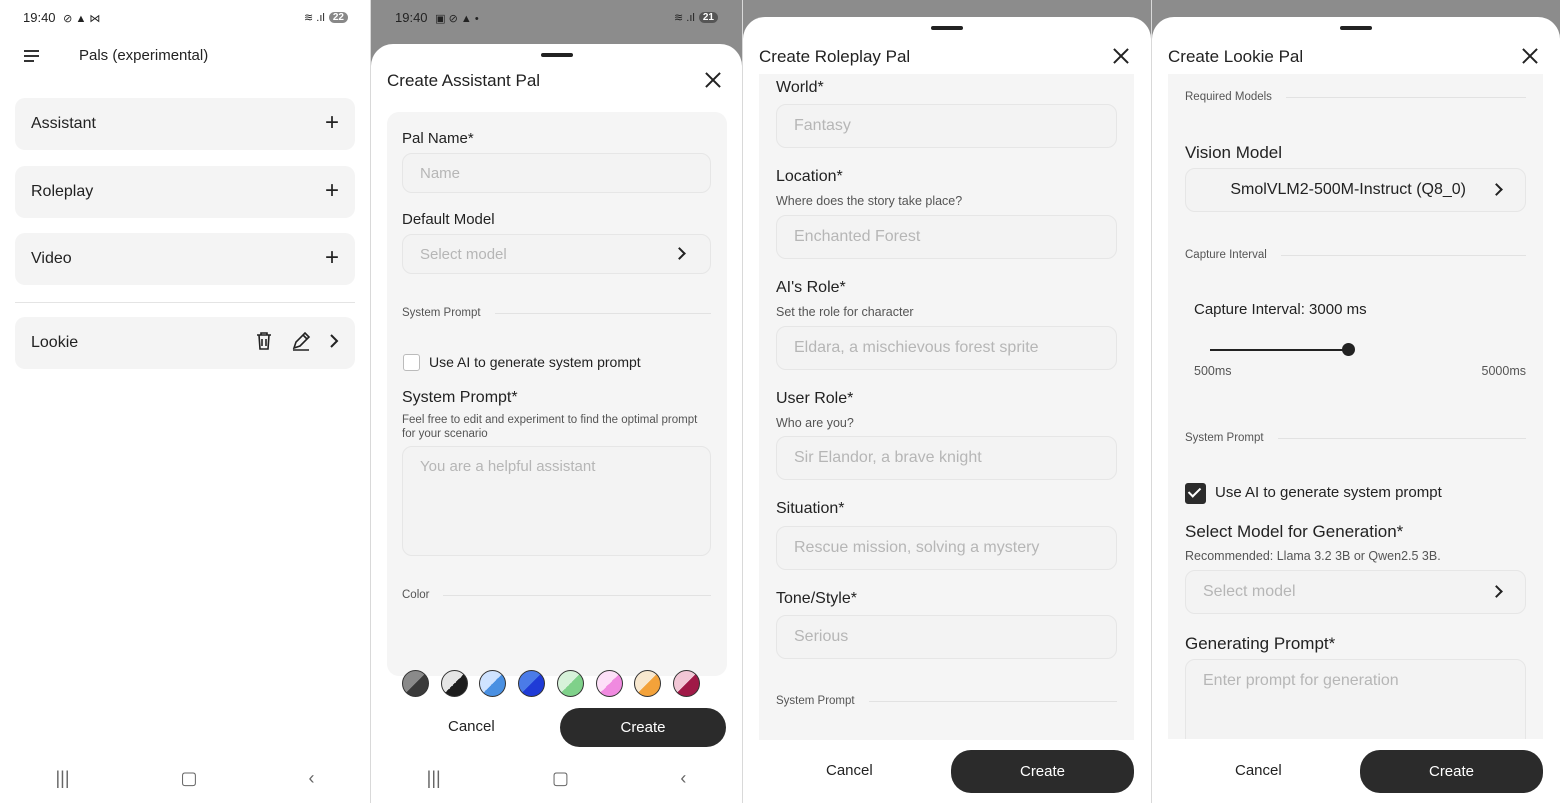 This screenshot has width=1560, height=803. I want to click on pal-type-label: Video, so click(51, 258).